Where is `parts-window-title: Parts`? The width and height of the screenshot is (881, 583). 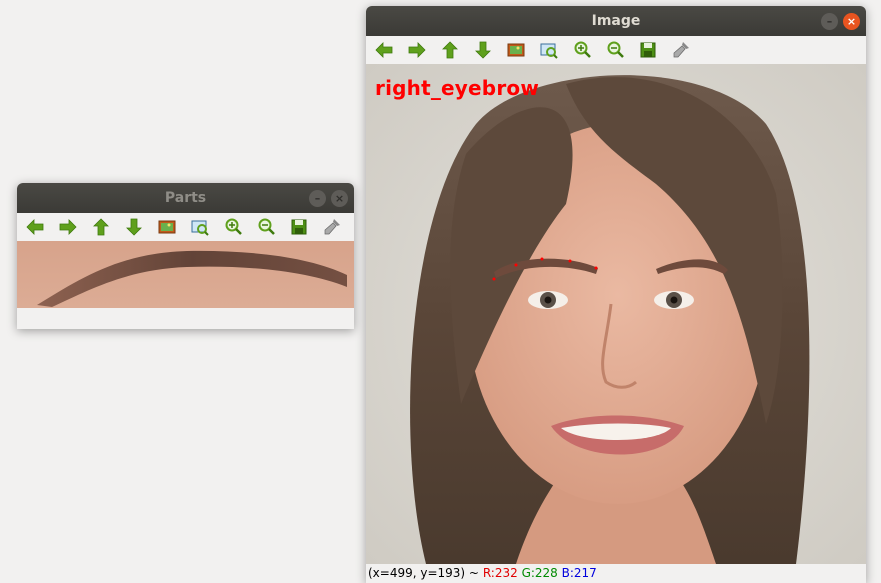 parts-window-title: Parts is located at coordinates (185, 198).